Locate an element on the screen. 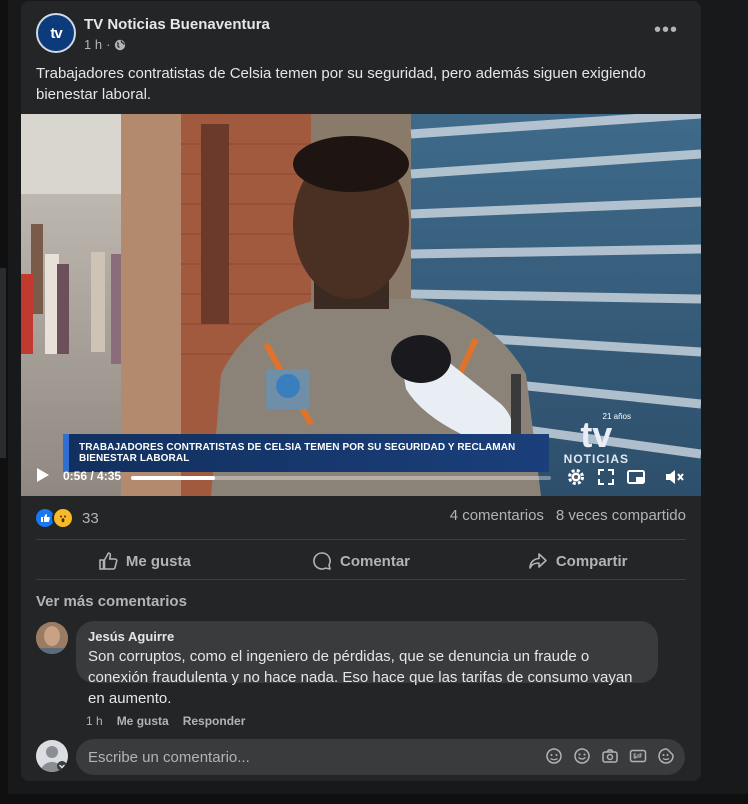 The height and width of the screenshot is (804, 748). left-scroll-notch is located at coordinates (3, 363).